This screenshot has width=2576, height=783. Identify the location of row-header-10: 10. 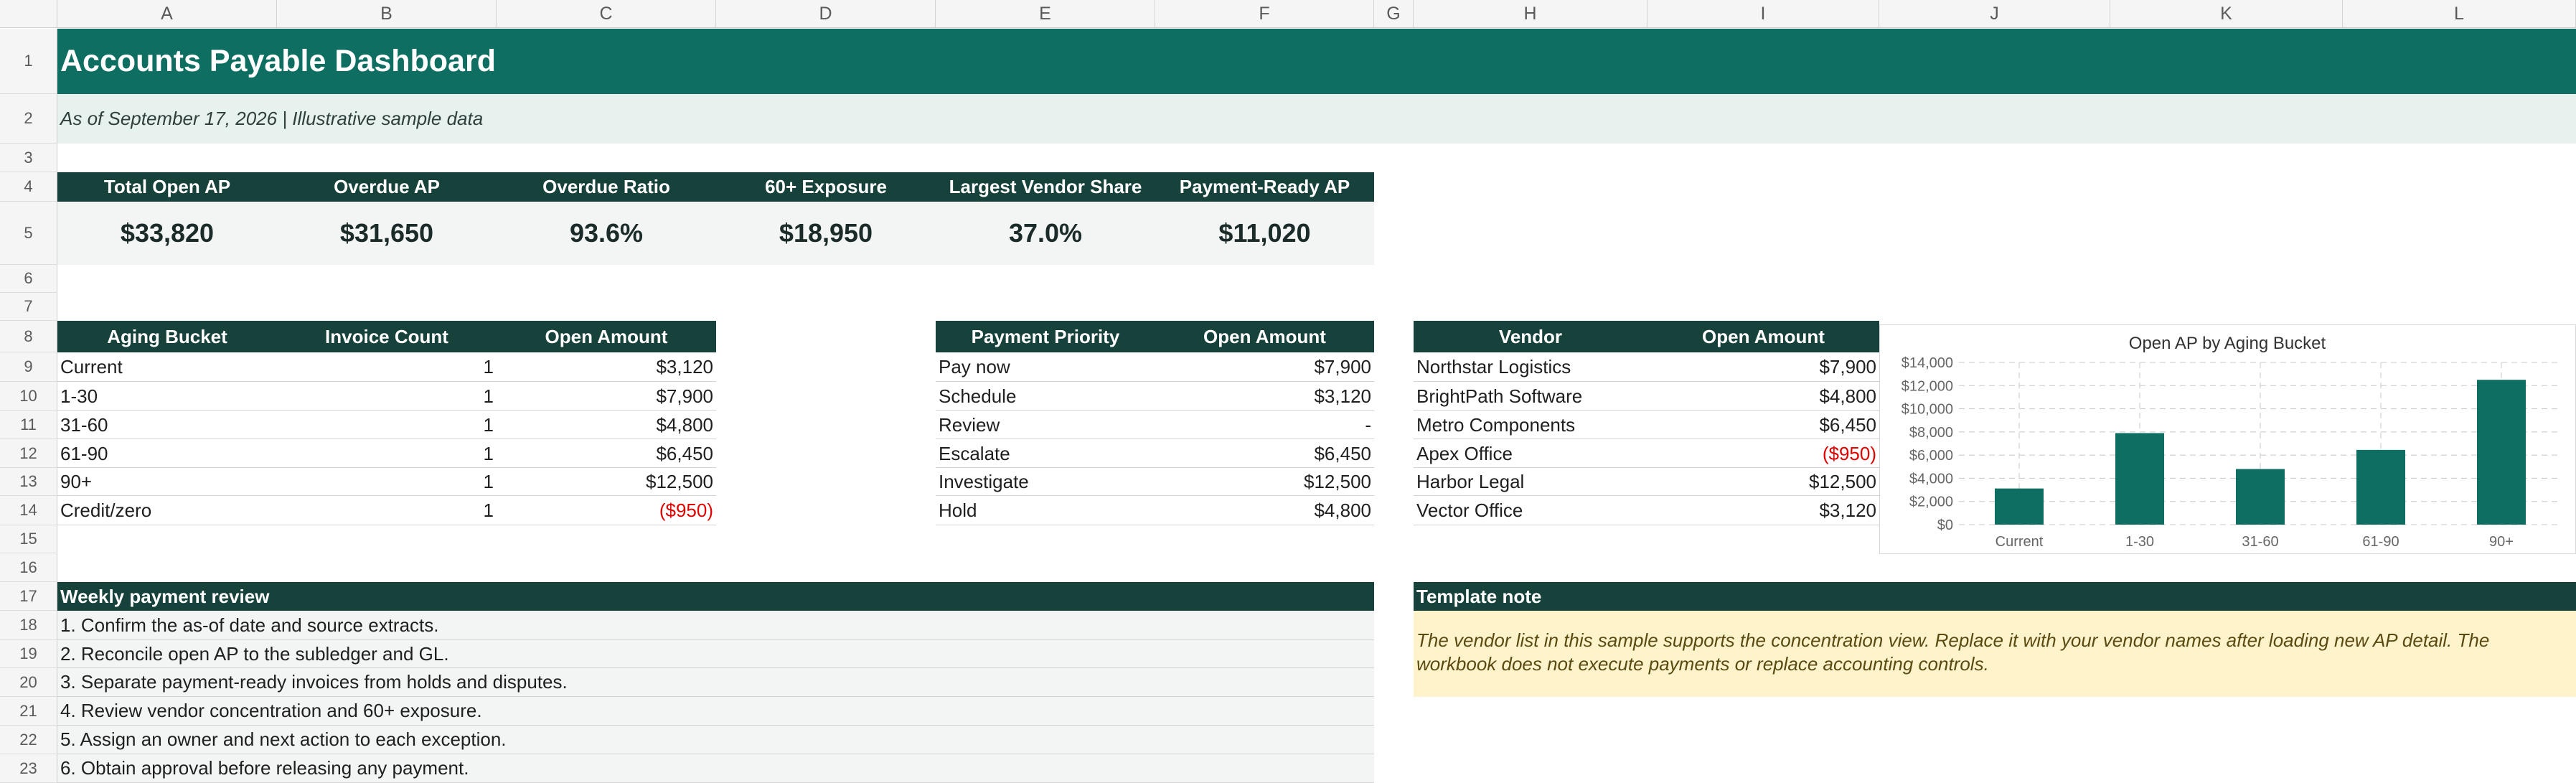
(28, 397).